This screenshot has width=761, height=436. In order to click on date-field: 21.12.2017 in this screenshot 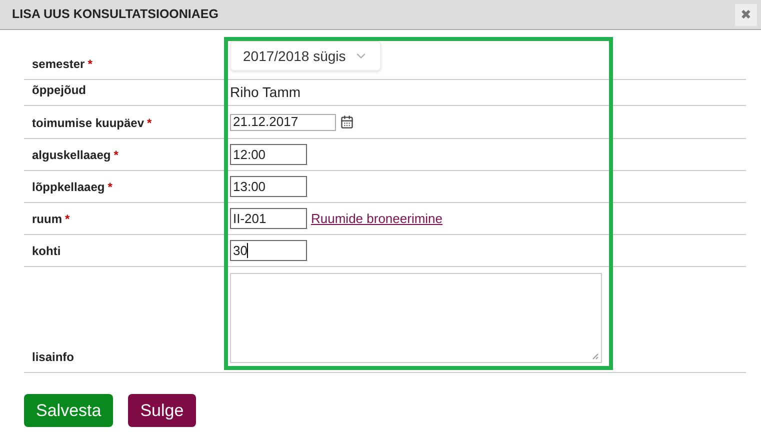, I will do `click(283, 122)`.